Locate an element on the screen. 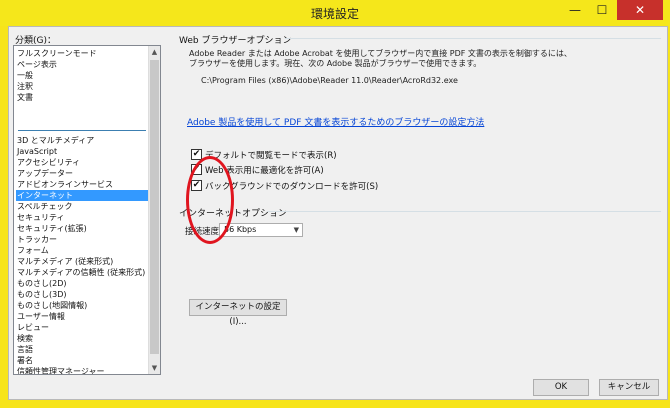 The width and height of the screenshot is (670, 408). list-item: JavaScript is located at coordinates (82, 151).